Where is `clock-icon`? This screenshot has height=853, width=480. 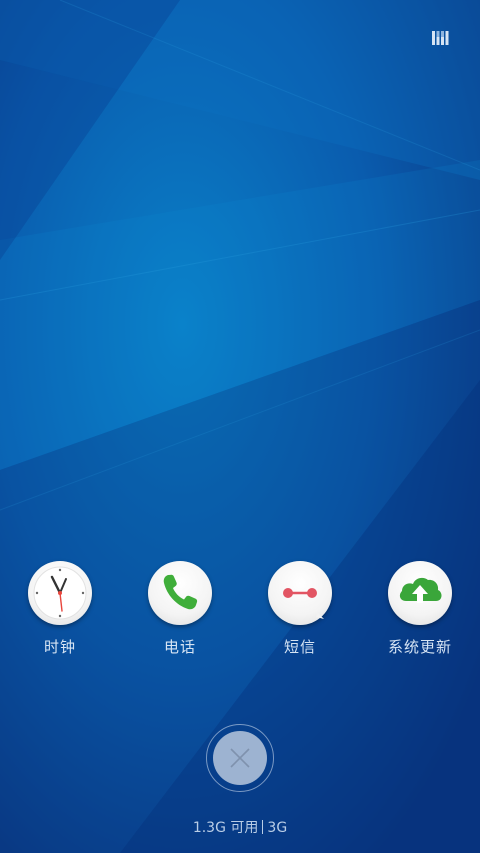 clock-icon is located at coordinates (60, 593).